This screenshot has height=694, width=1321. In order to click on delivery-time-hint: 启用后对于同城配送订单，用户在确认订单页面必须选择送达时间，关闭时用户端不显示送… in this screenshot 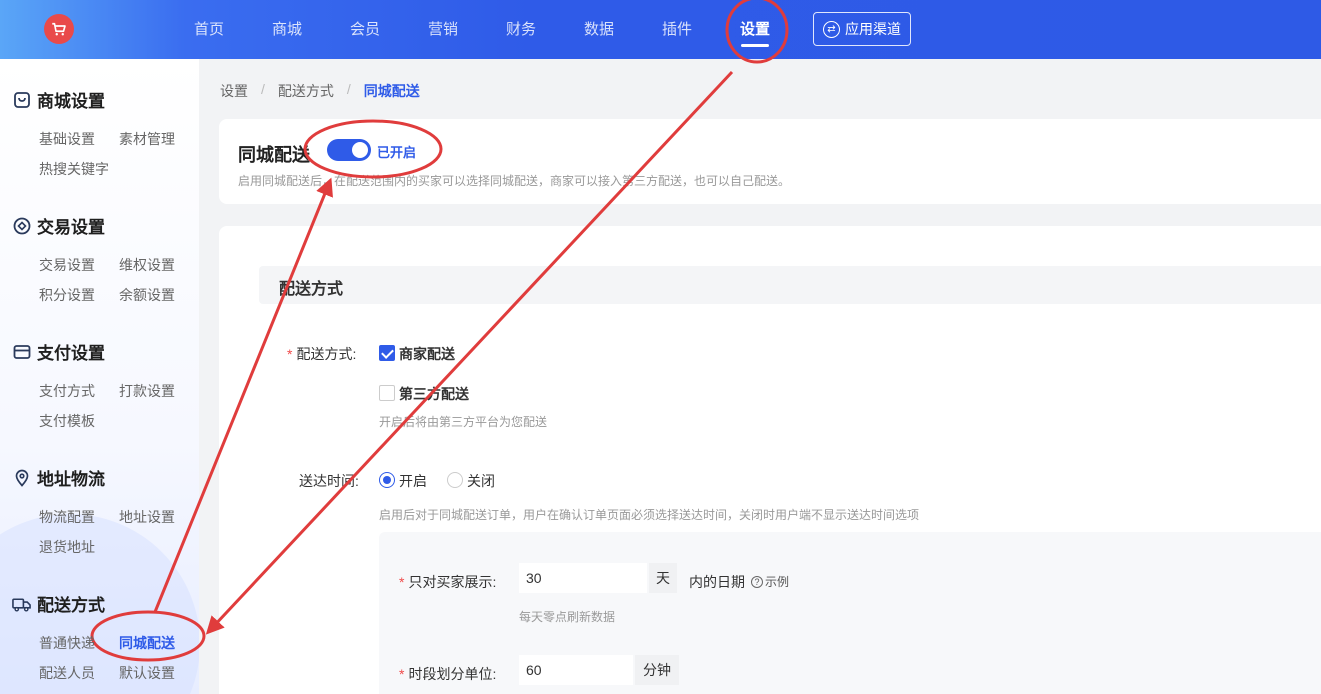, I will do `click(649, 515)`.